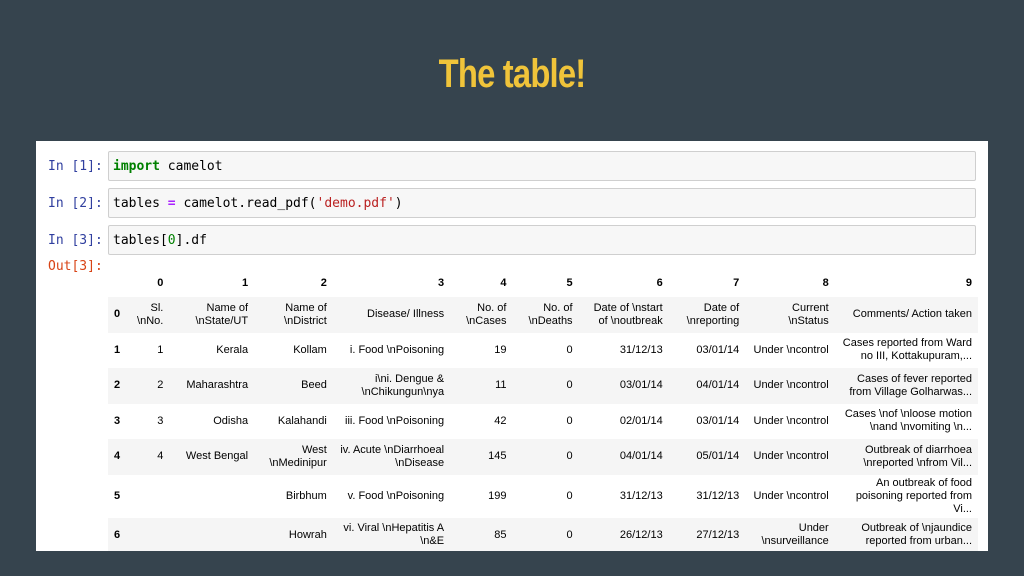  What do you see at coordinates (160, 420) in the screenshot?
I see `table-cell: 3` at bounding box center [160, 420].